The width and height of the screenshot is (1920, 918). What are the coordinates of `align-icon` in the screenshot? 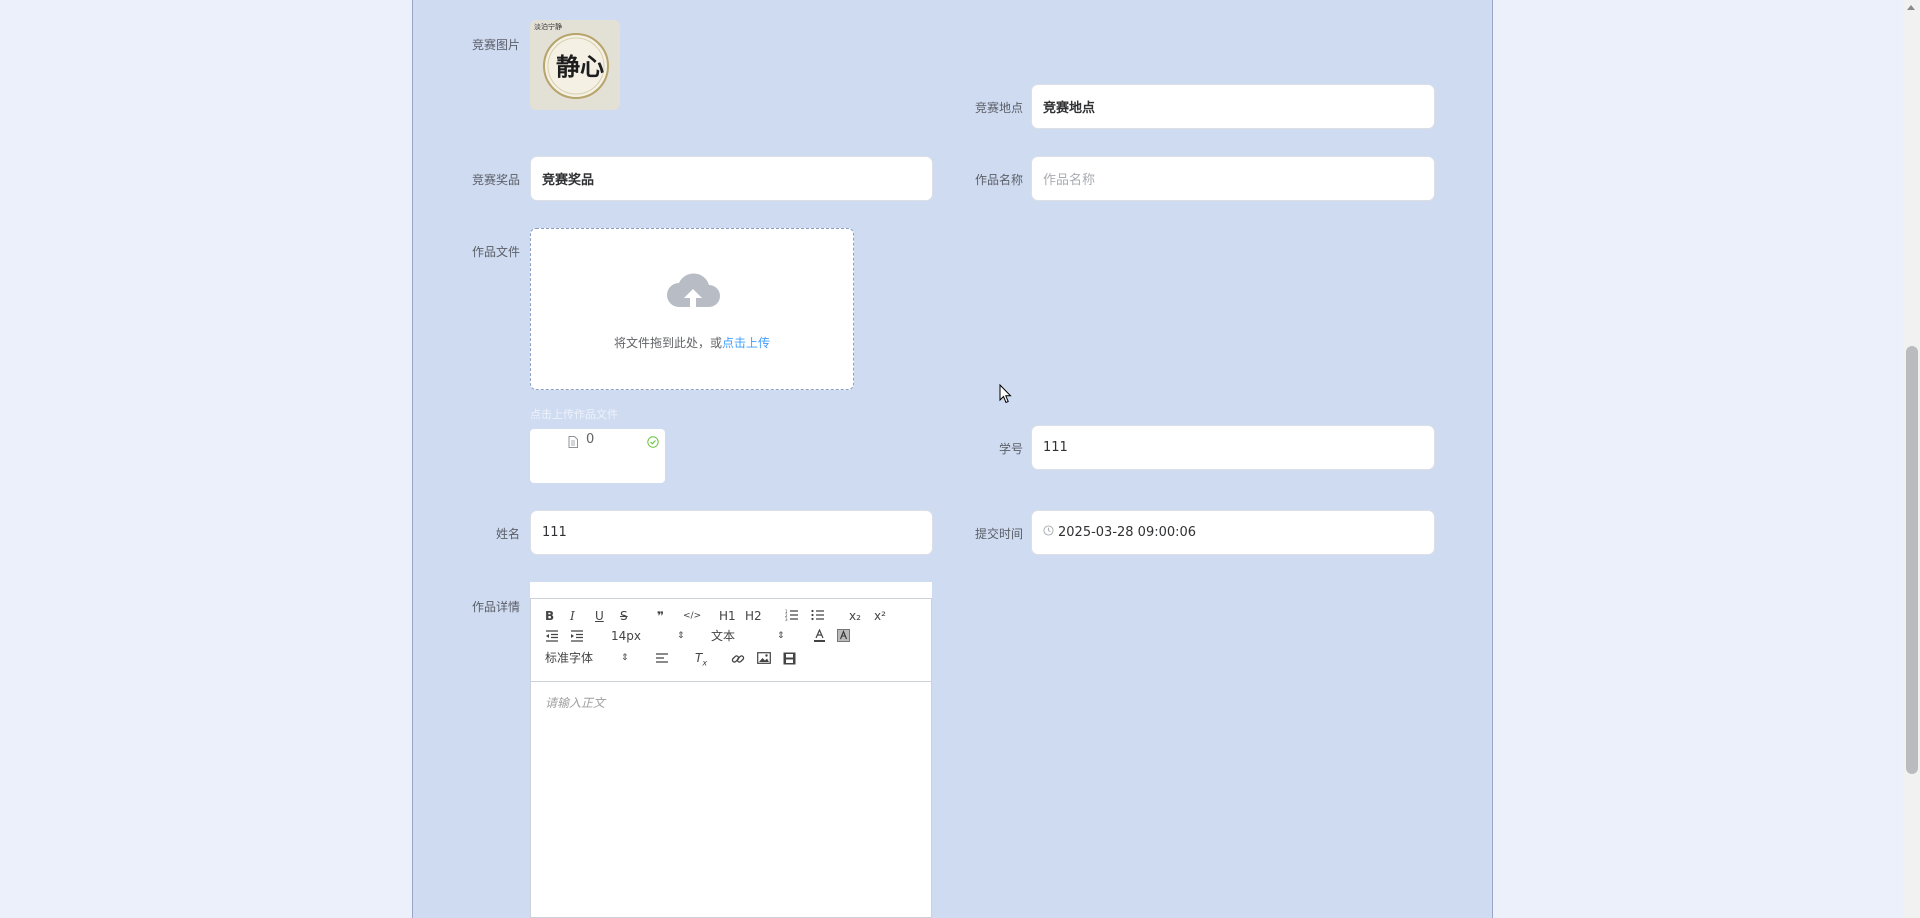 It's located at (662, 658).